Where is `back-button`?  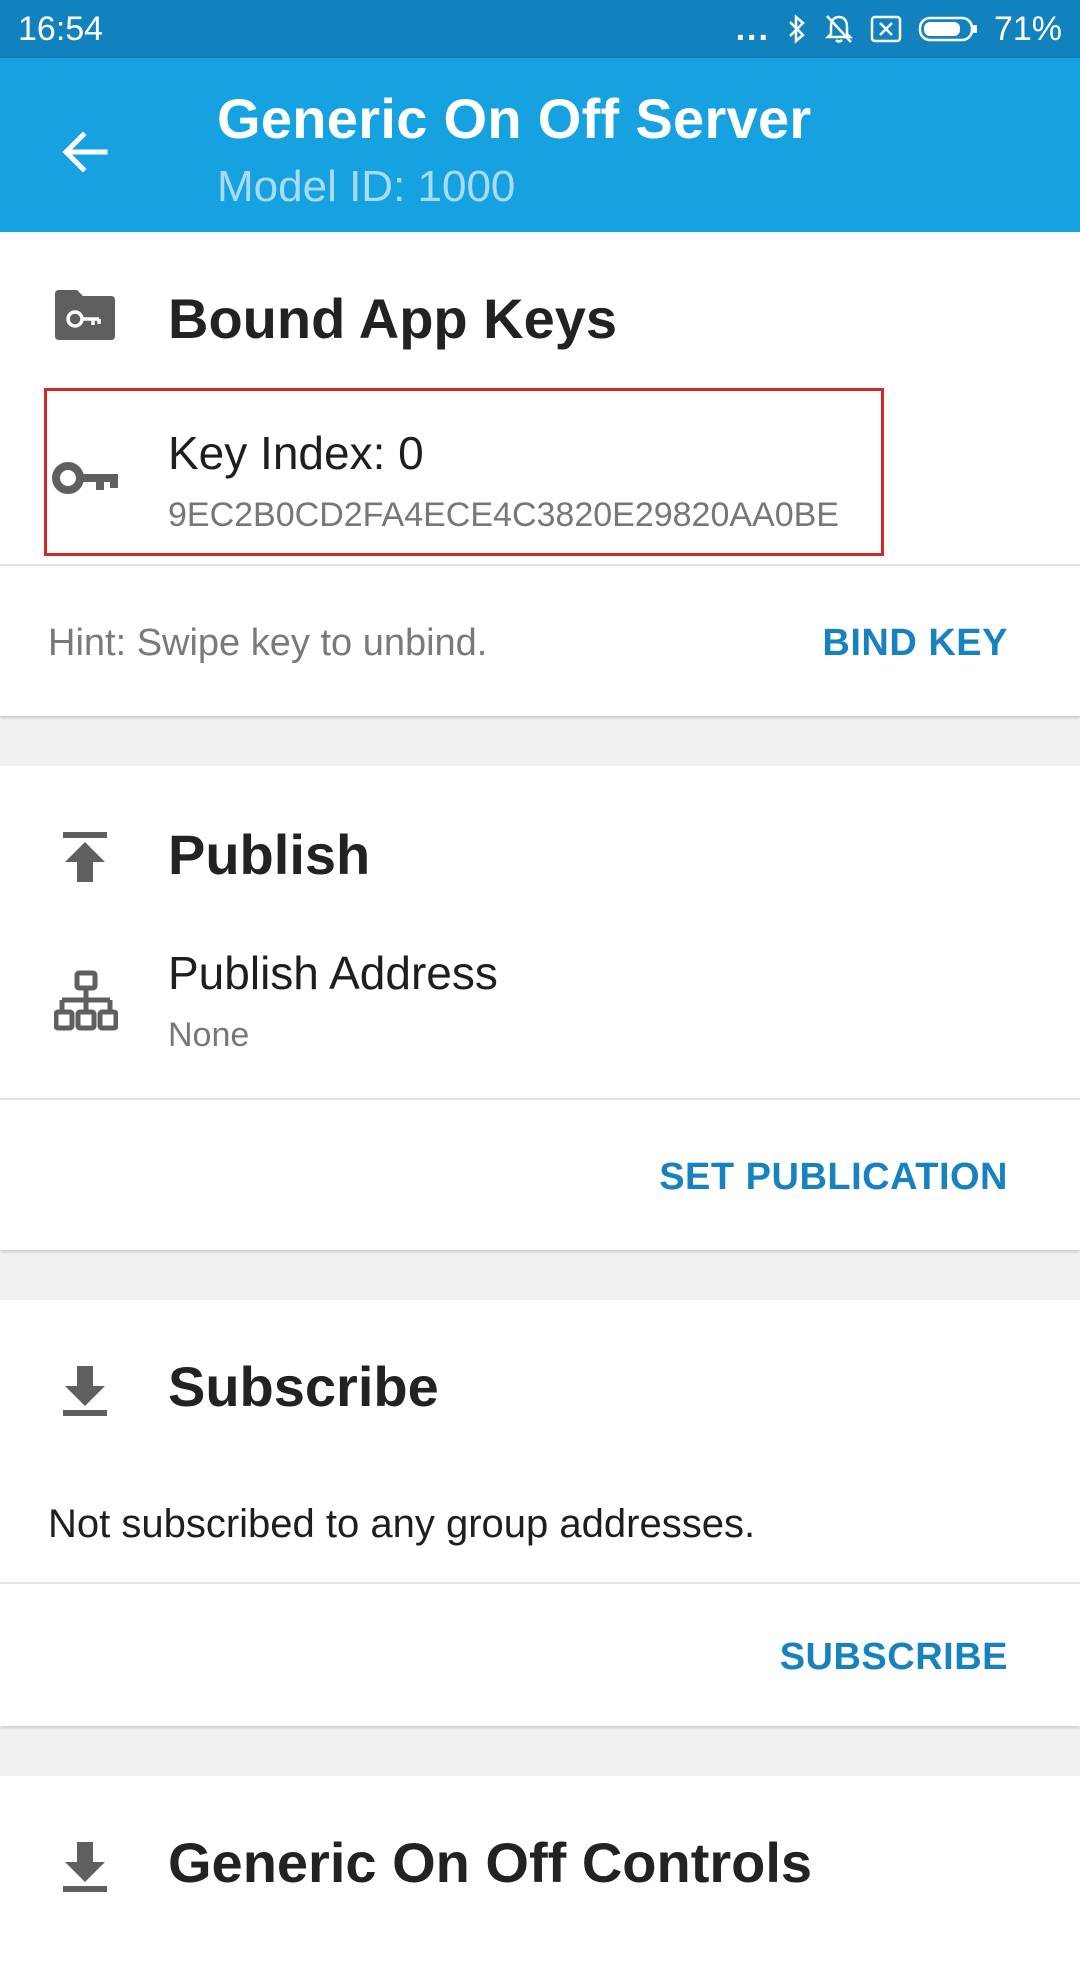 back-button is located at coordinates (84, 152).